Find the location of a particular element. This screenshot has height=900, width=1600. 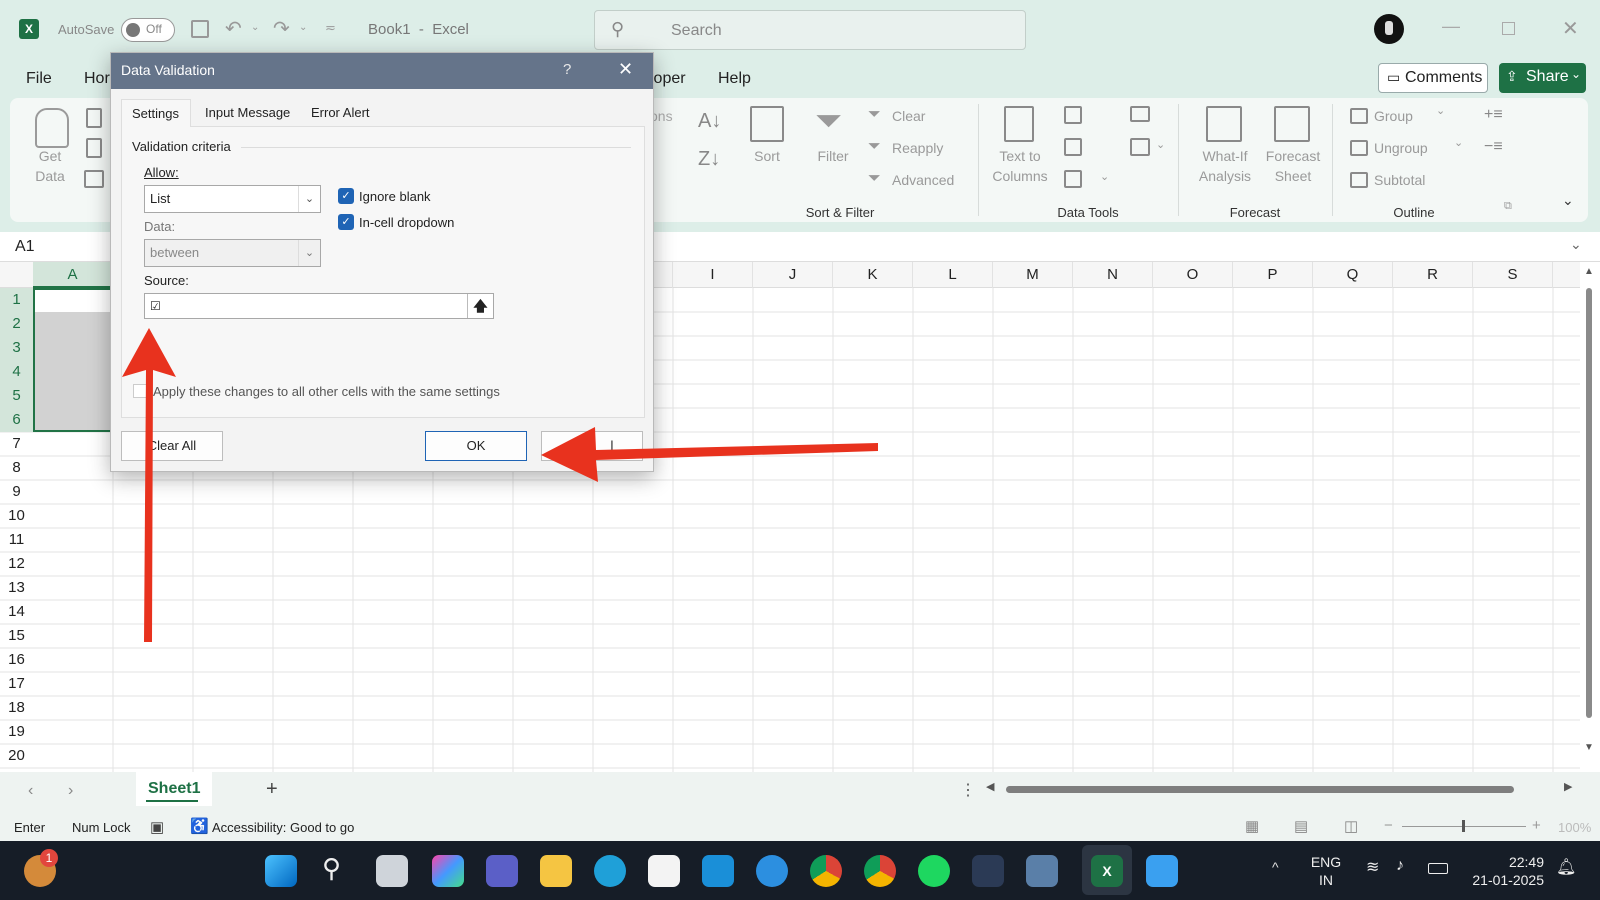

dialog-help-button: ? is located at coordinates (567, 69).